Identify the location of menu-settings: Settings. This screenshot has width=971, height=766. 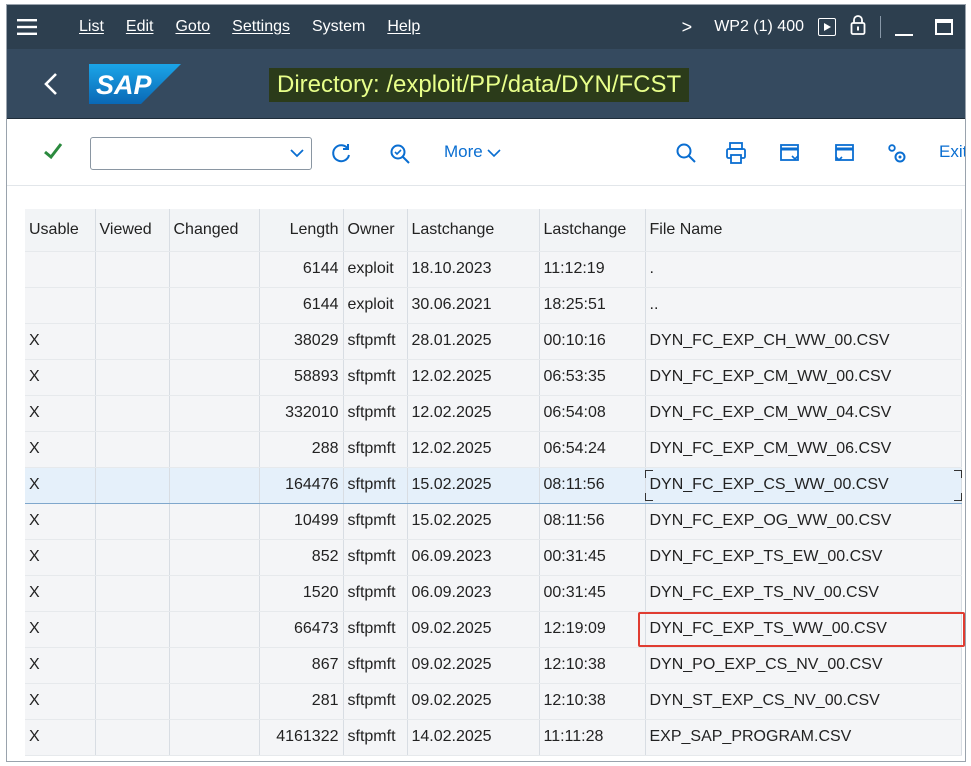
(261, 27).